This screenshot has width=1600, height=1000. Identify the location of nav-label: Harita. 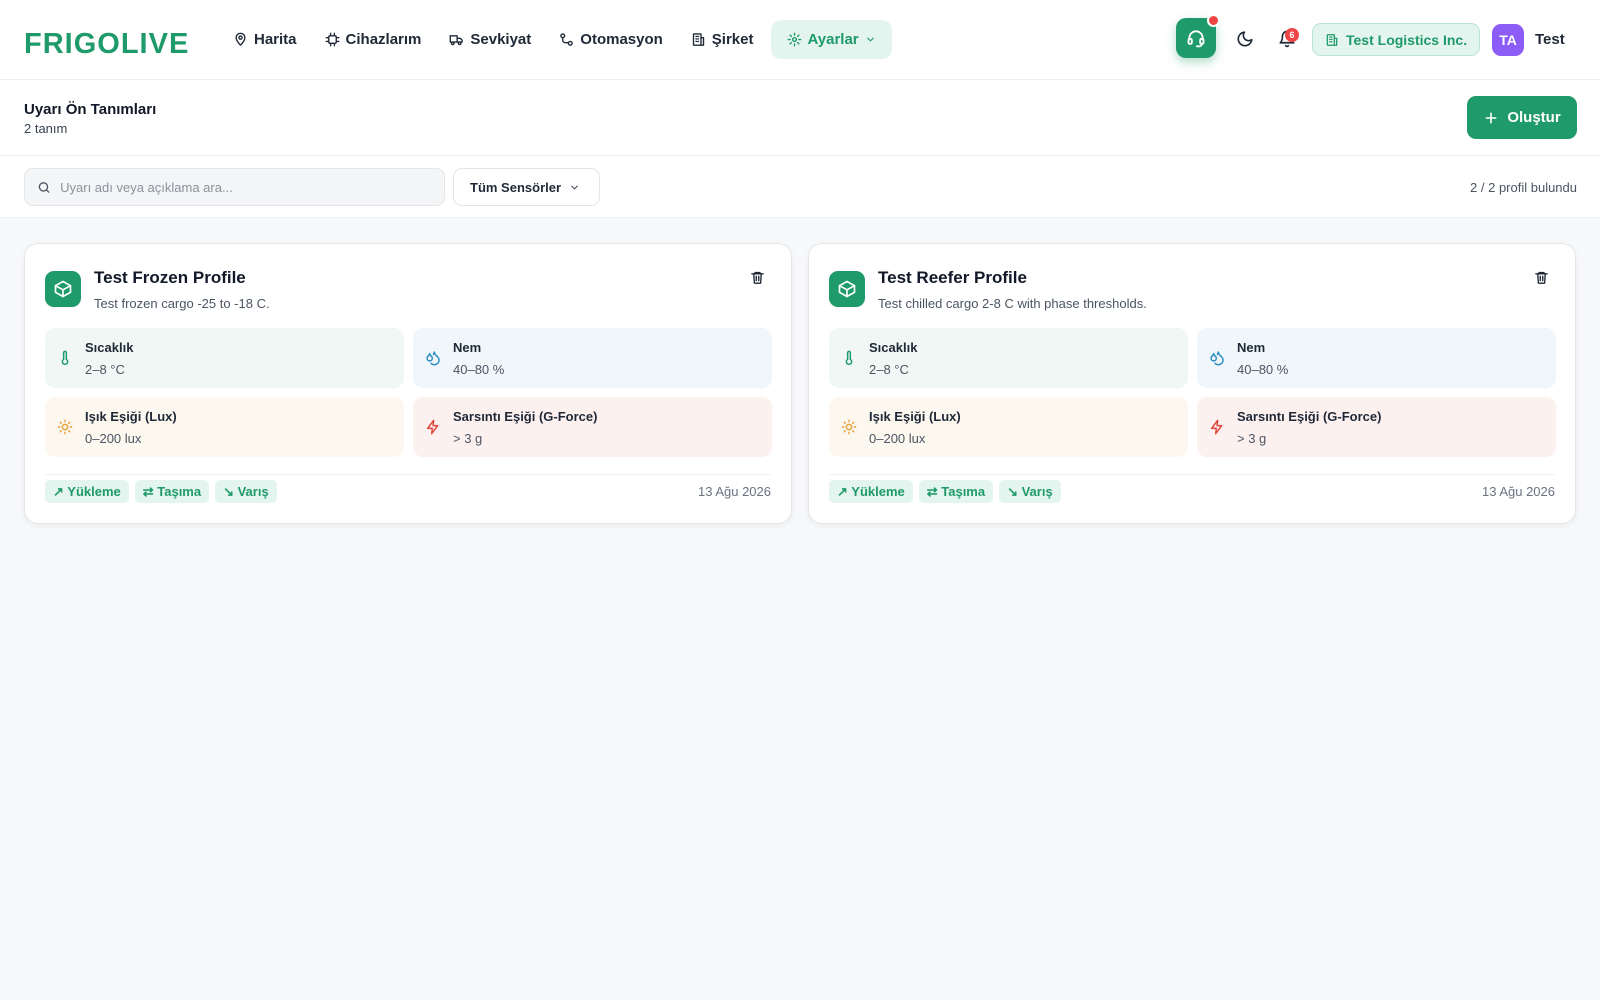
(275, 39).